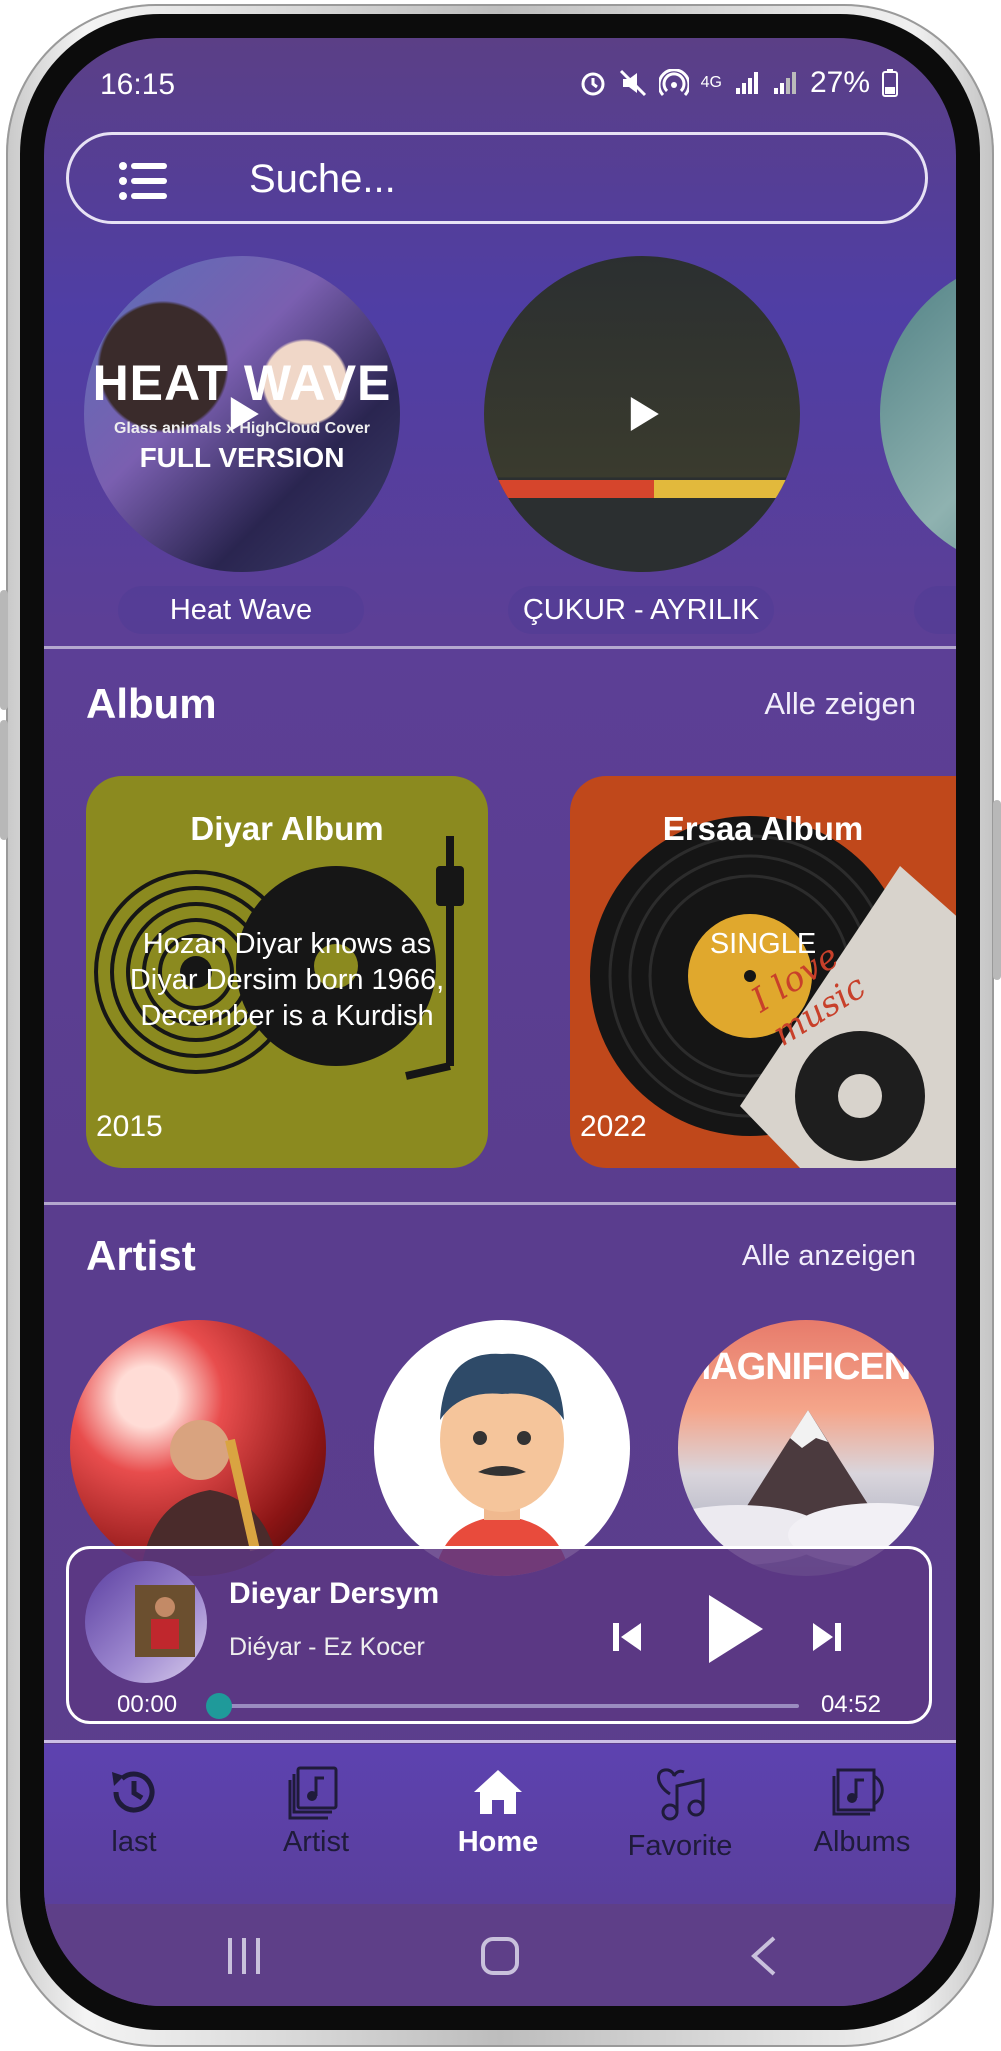  I want to click on signal-icon, so click(746, 83).